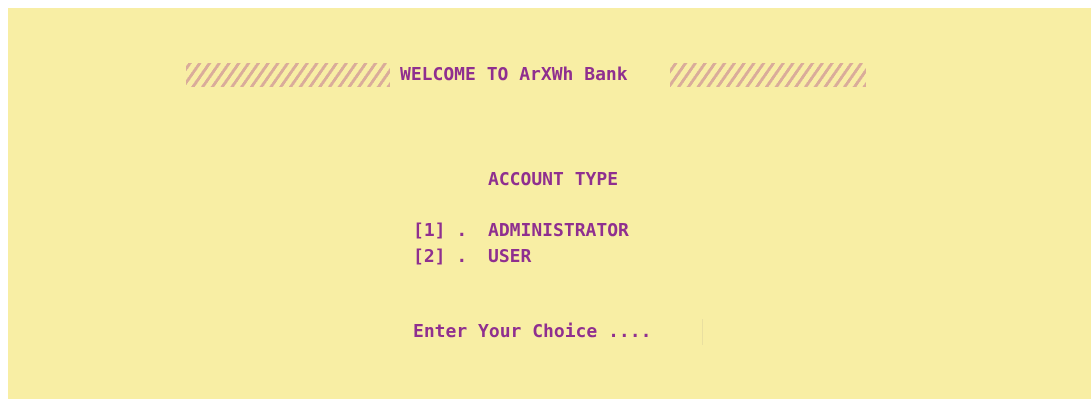 The image size is (1091, 399). I want to click on banner-hatch-right, so click(768, 75).